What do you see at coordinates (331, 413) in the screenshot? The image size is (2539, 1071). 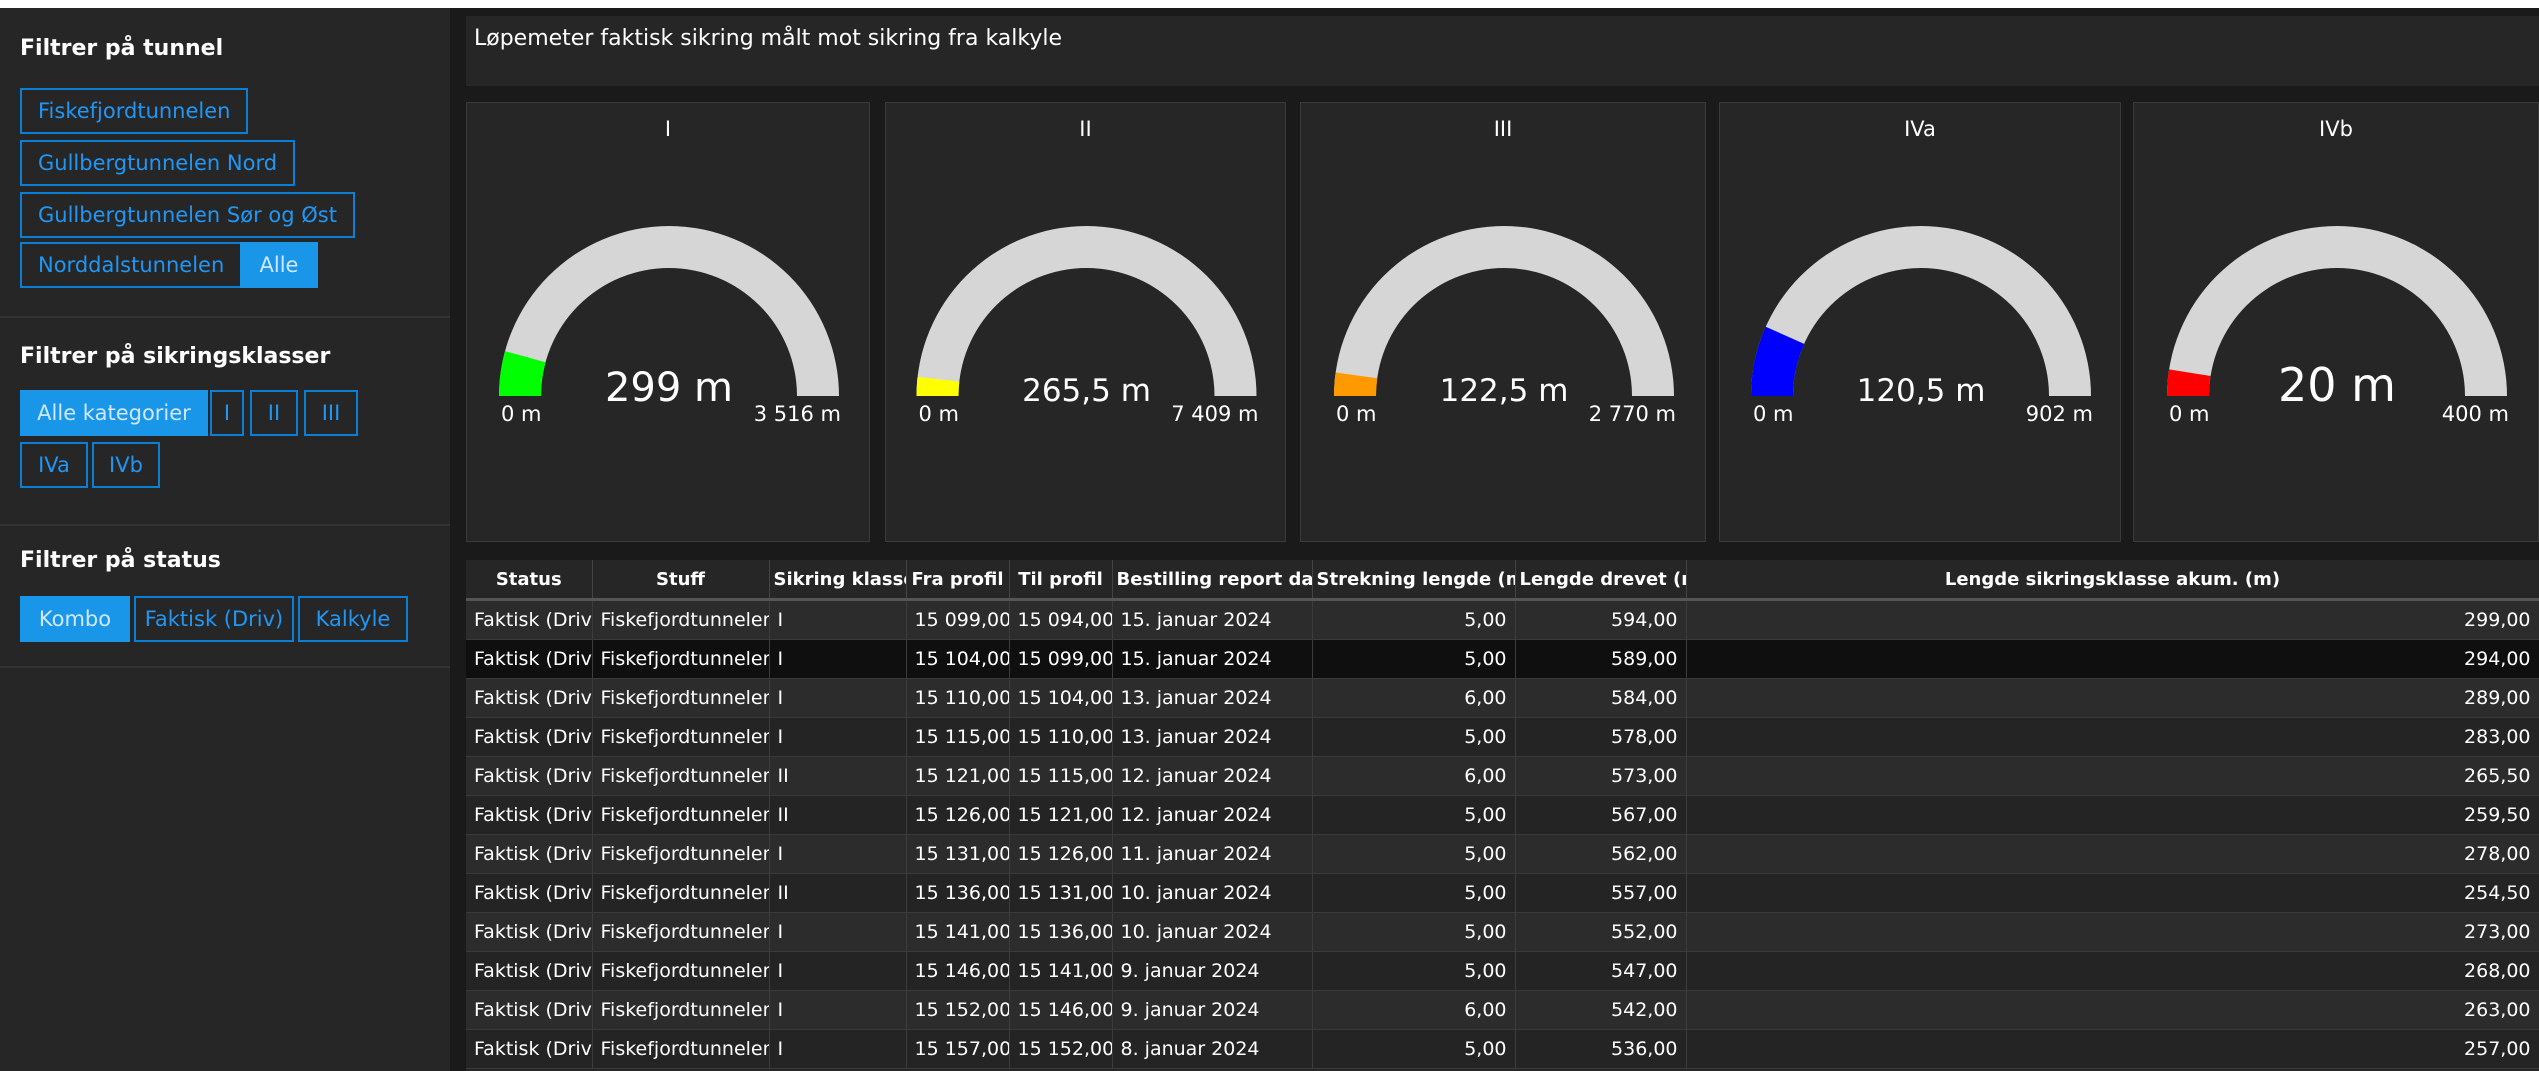 I see `filter-class-iii-button: III` at bounding box center [331, 413].